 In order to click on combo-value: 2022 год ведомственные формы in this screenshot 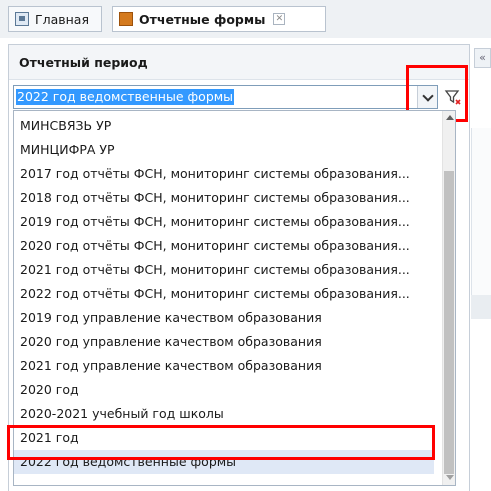, I will do `click(125, 97)`.